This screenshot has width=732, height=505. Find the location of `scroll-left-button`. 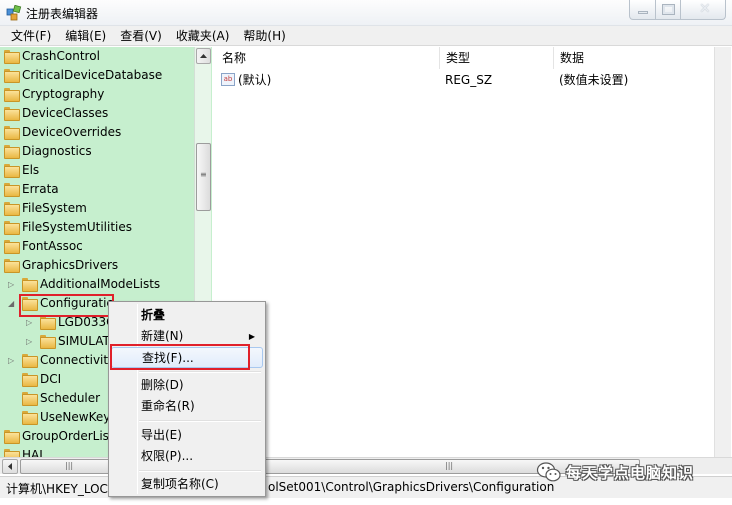

scroll-left-button is located at coordinates (10, 466).